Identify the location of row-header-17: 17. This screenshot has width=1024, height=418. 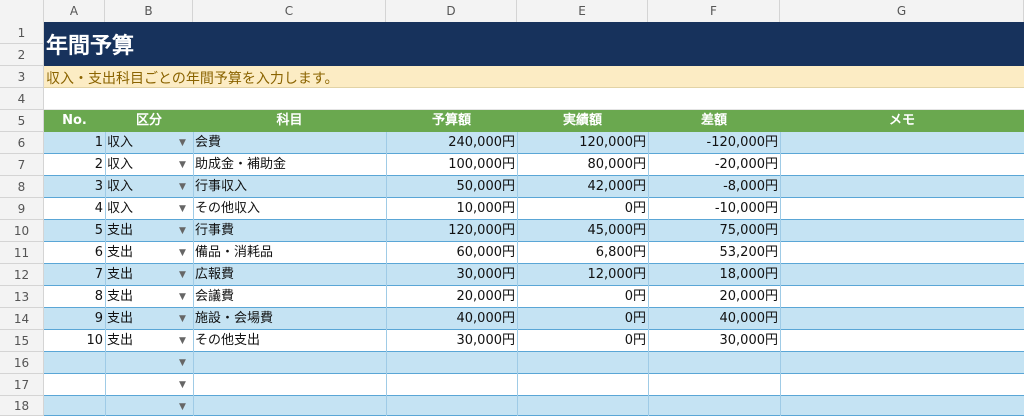
(22, 385).